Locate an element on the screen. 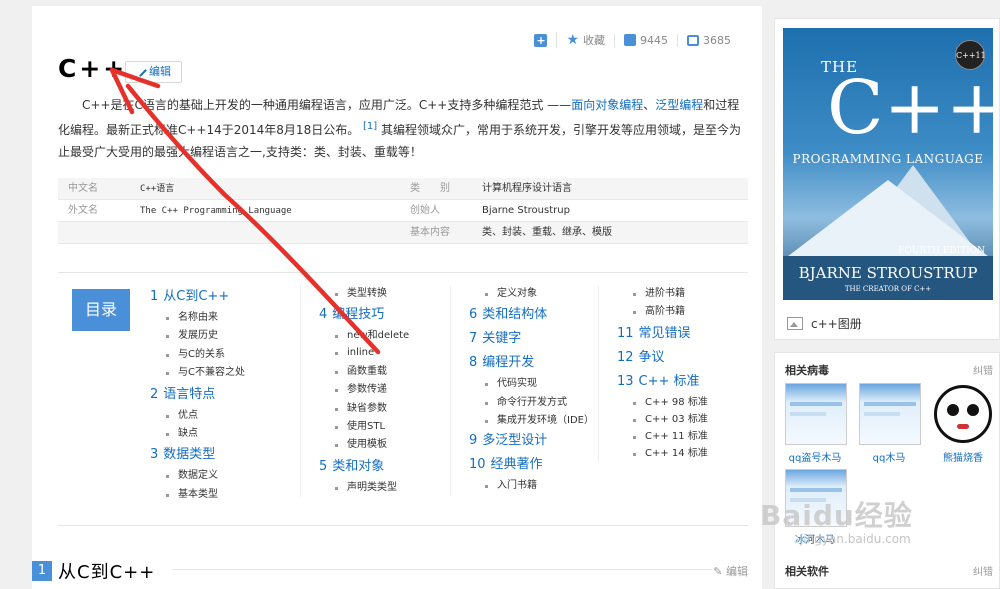  plus-icon: + is located at coordinates (541, 40).